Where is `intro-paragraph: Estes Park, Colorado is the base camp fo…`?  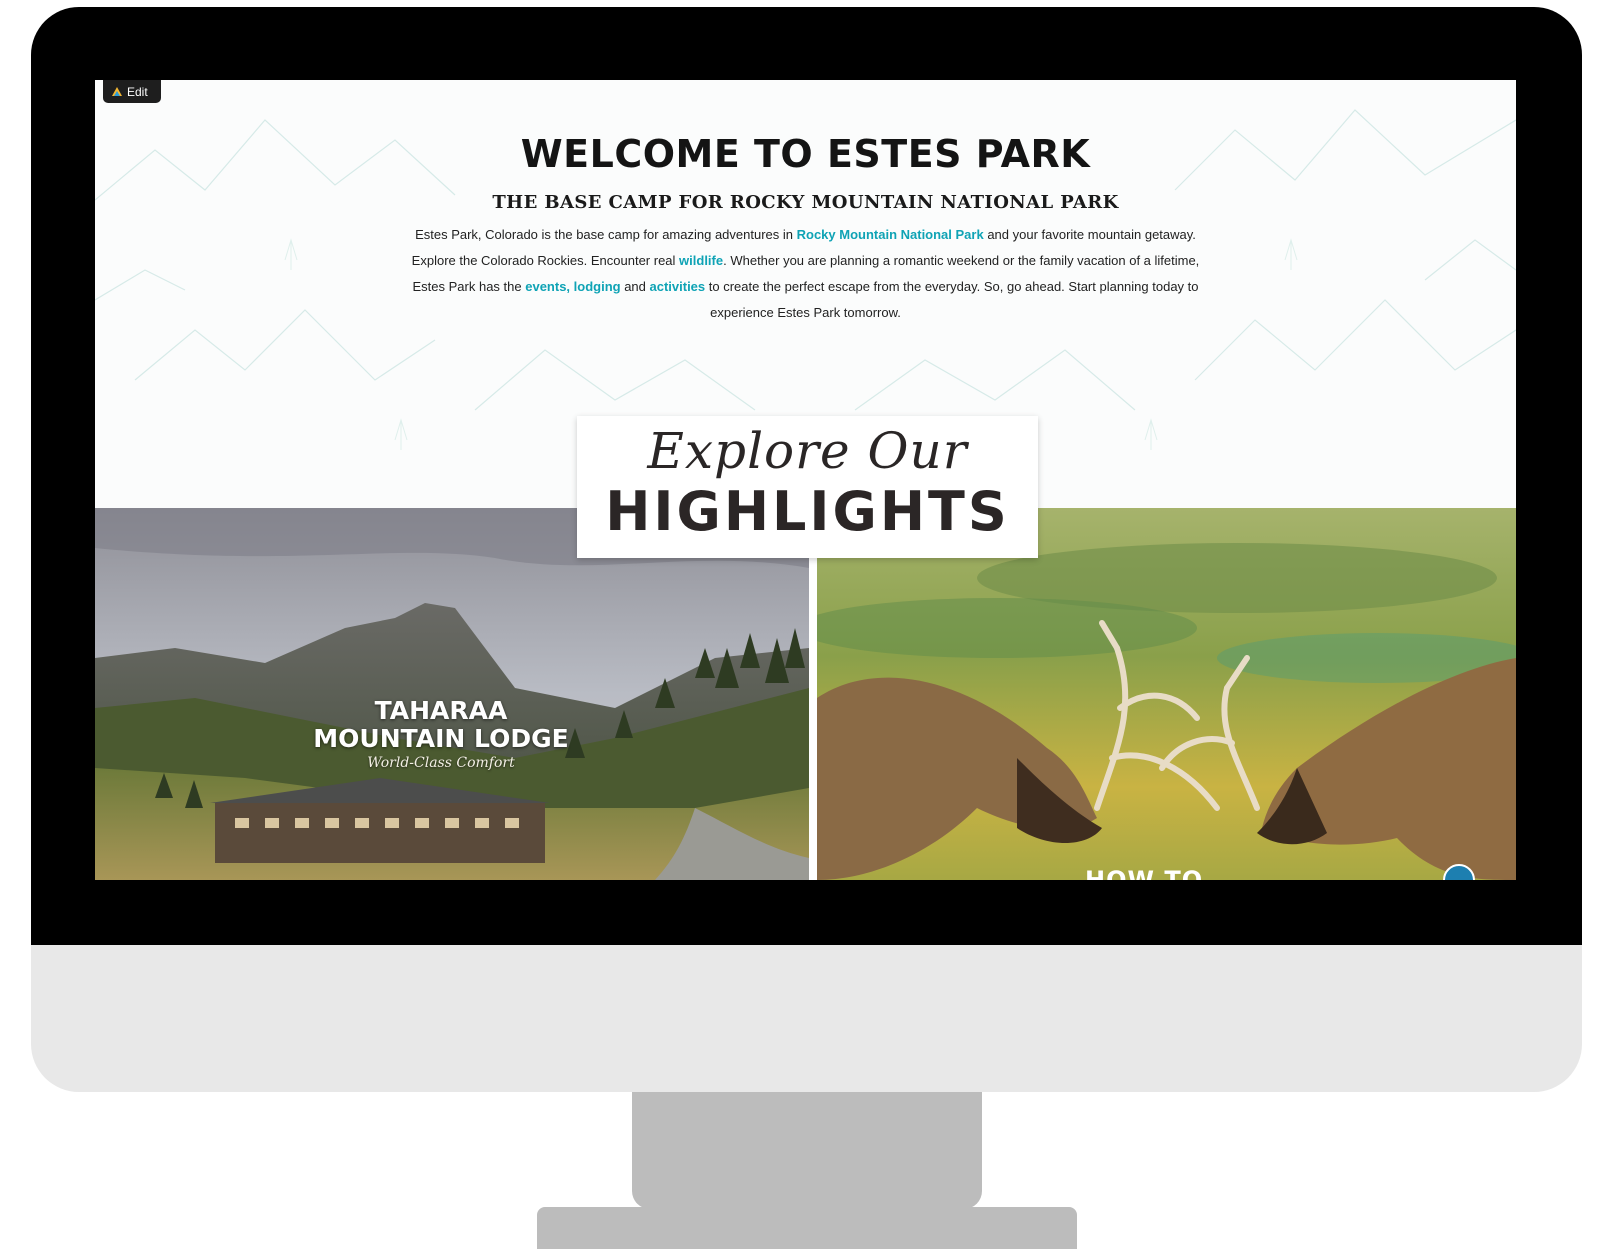 intro-paragraph: Estes Park, Colorado is the base camp fo… is located at coordinates (805, 274).